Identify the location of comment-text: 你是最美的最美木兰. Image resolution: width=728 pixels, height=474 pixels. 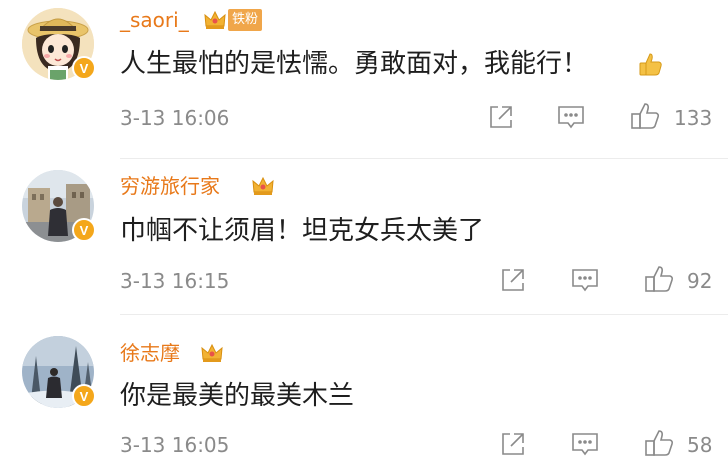
(237, 396).